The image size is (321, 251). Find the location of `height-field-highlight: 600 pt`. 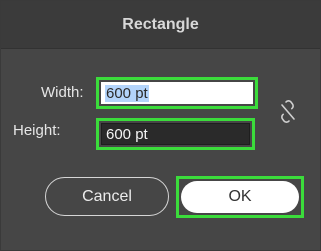

height-field-highlight: 600 pt is located at coordinates (175, 134).